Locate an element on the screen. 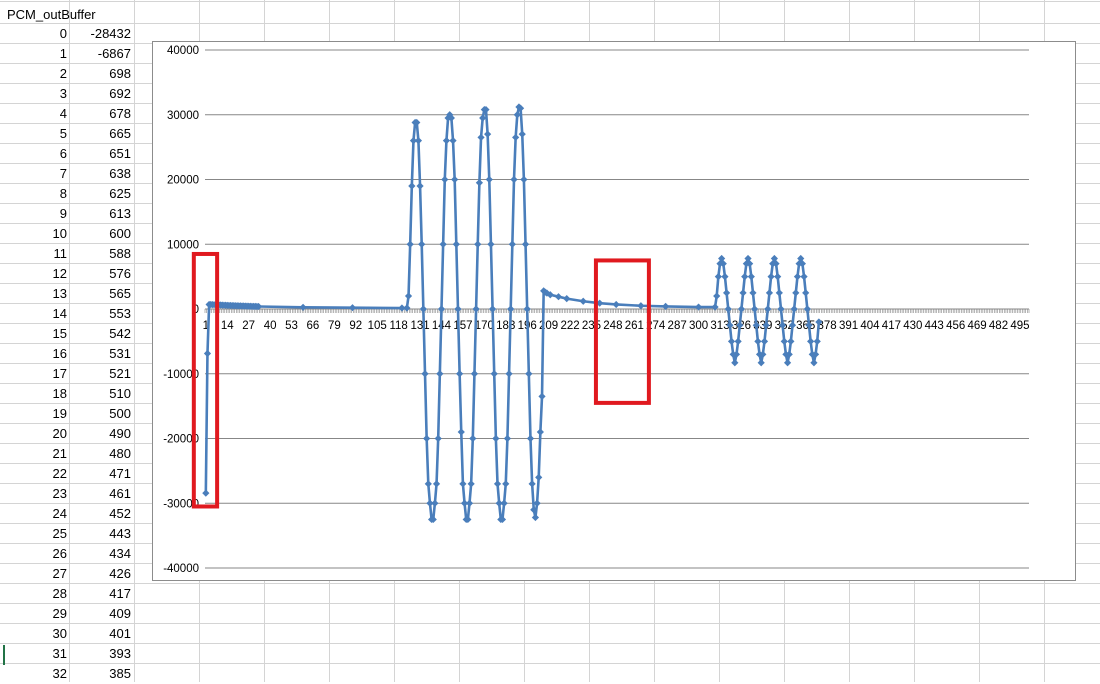 The image size is (1100, 684). row-index-cell: 2 is located at coordinates (33, 74).